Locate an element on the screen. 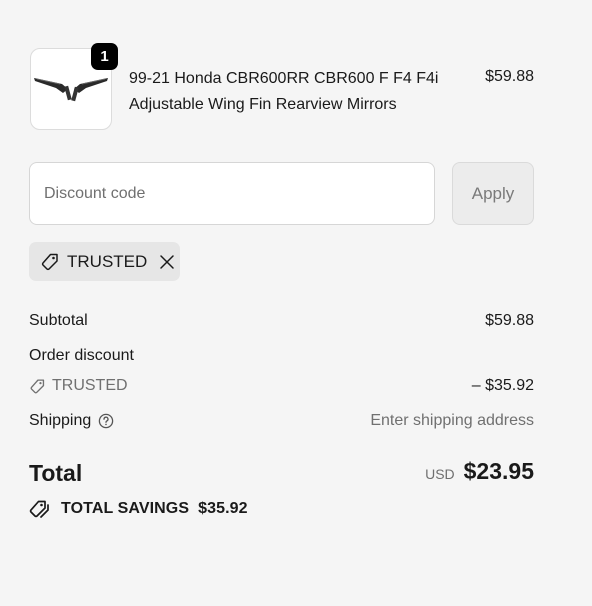 The width and height of the screenshot is (592, 606). total-value: $23.95 is located at coordinates (498, 471).